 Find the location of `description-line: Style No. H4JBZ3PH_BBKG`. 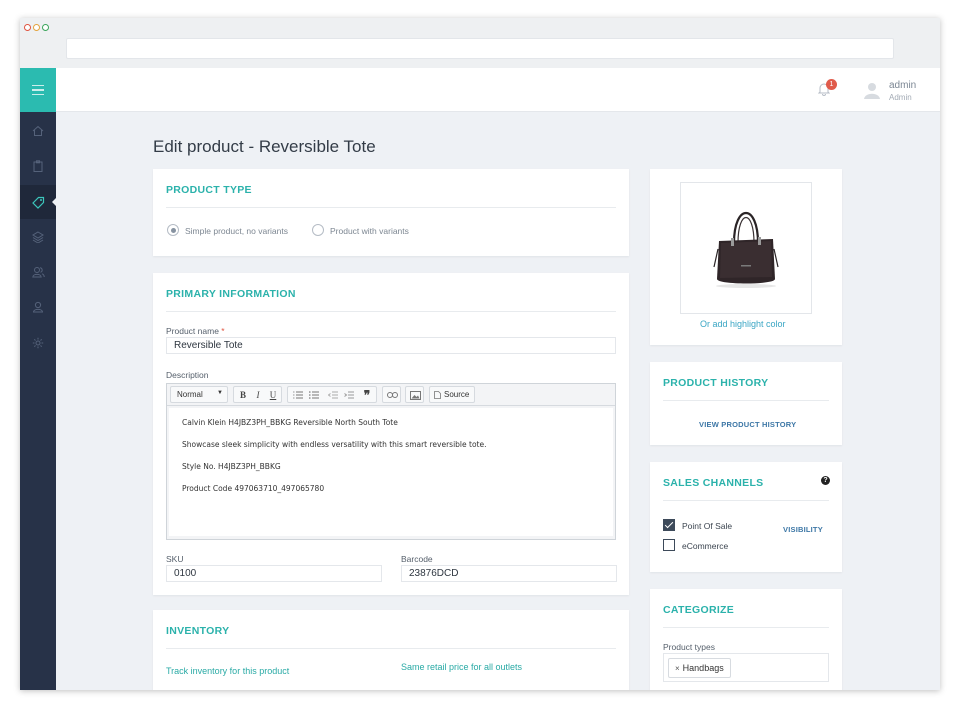

description-line: Style No. H4JBZ3PH_BBKG is located at coordinates (231, 466).